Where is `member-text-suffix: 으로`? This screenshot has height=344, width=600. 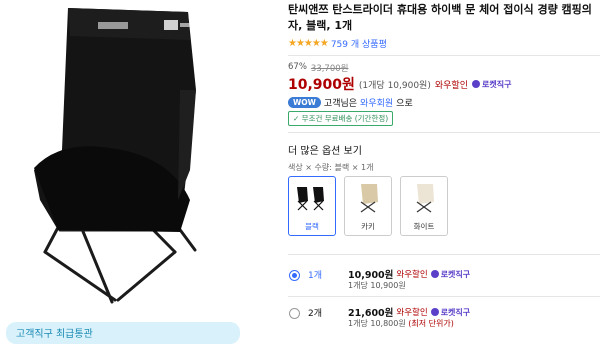 member-text-suffix: 으로 is located at coordinates (404, 104).